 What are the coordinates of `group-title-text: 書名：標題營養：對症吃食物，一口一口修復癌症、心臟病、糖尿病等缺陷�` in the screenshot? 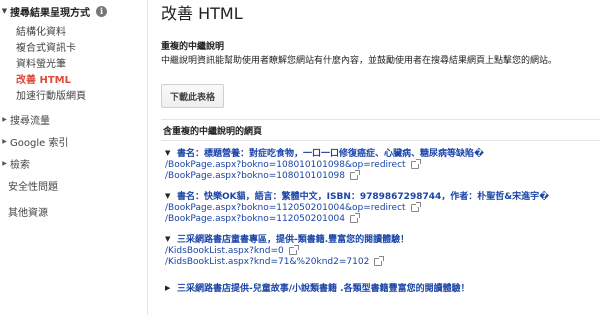 It's located at (331, 154).